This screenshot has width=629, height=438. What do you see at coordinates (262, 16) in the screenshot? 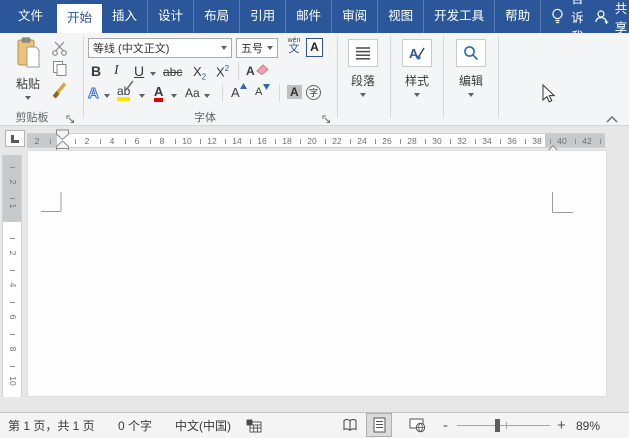
I see `tab-references: 引用` at bounding box center [262, 16].